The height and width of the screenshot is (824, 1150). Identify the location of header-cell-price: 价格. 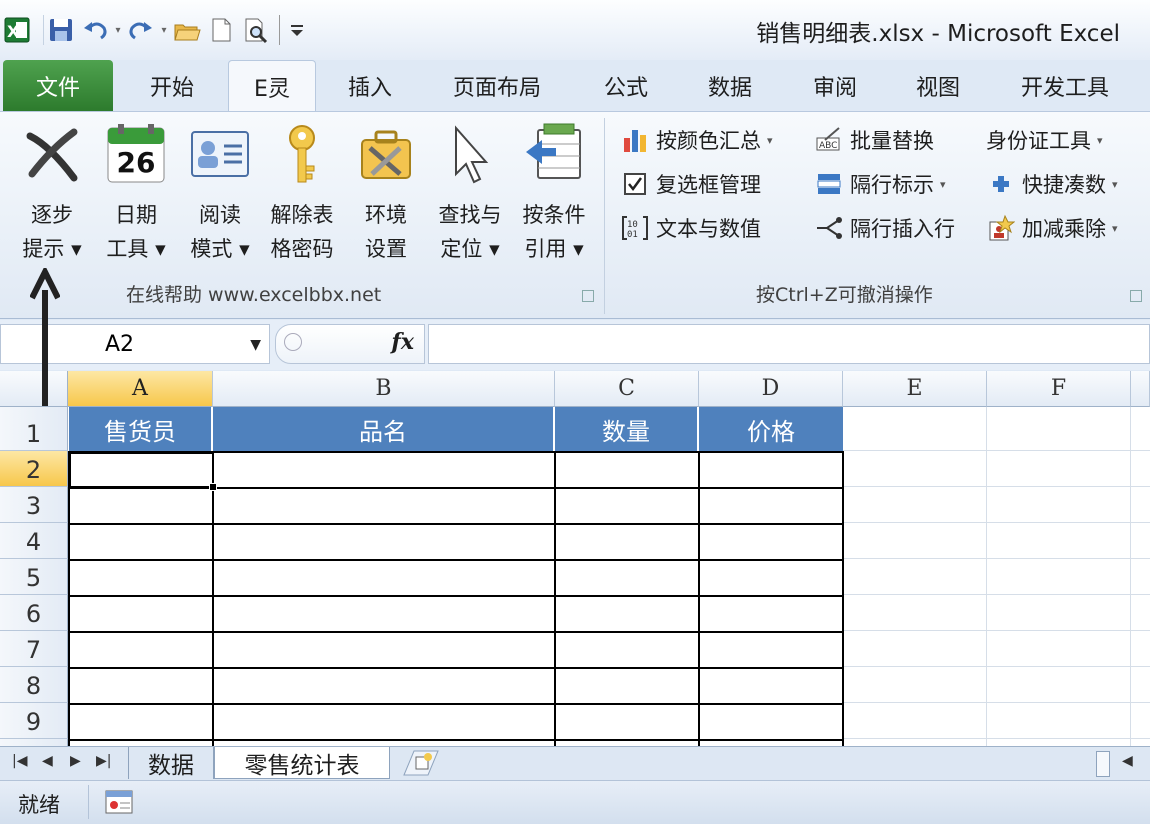
(771, 429).